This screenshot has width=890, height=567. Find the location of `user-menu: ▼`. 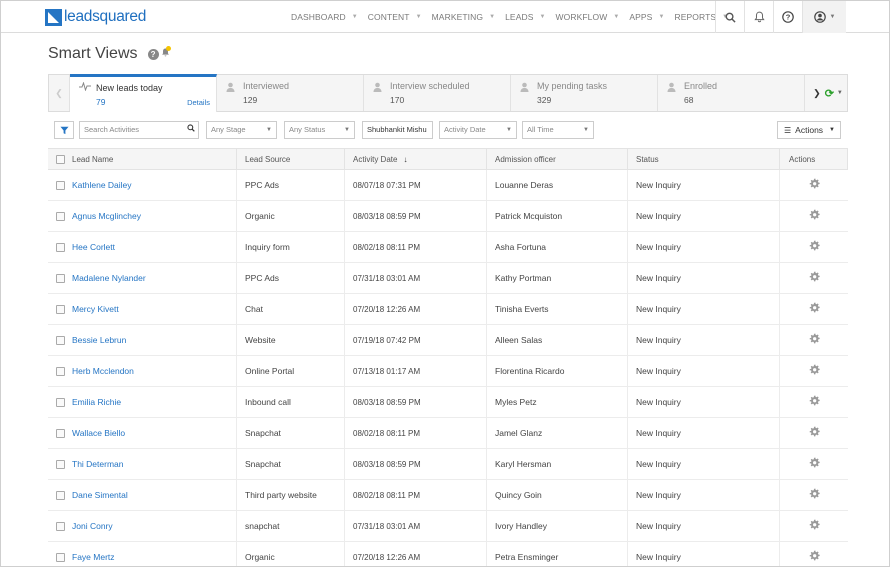

user-menu: ▼ is located at coordinates (824, 17).